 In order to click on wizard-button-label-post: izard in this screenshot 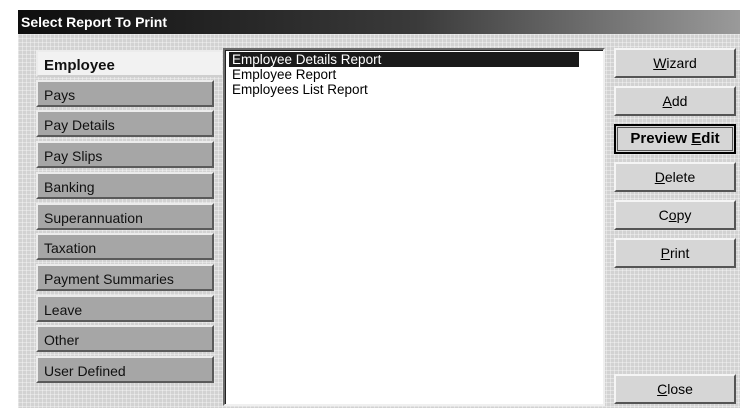, I will do `click(681, 63)`.